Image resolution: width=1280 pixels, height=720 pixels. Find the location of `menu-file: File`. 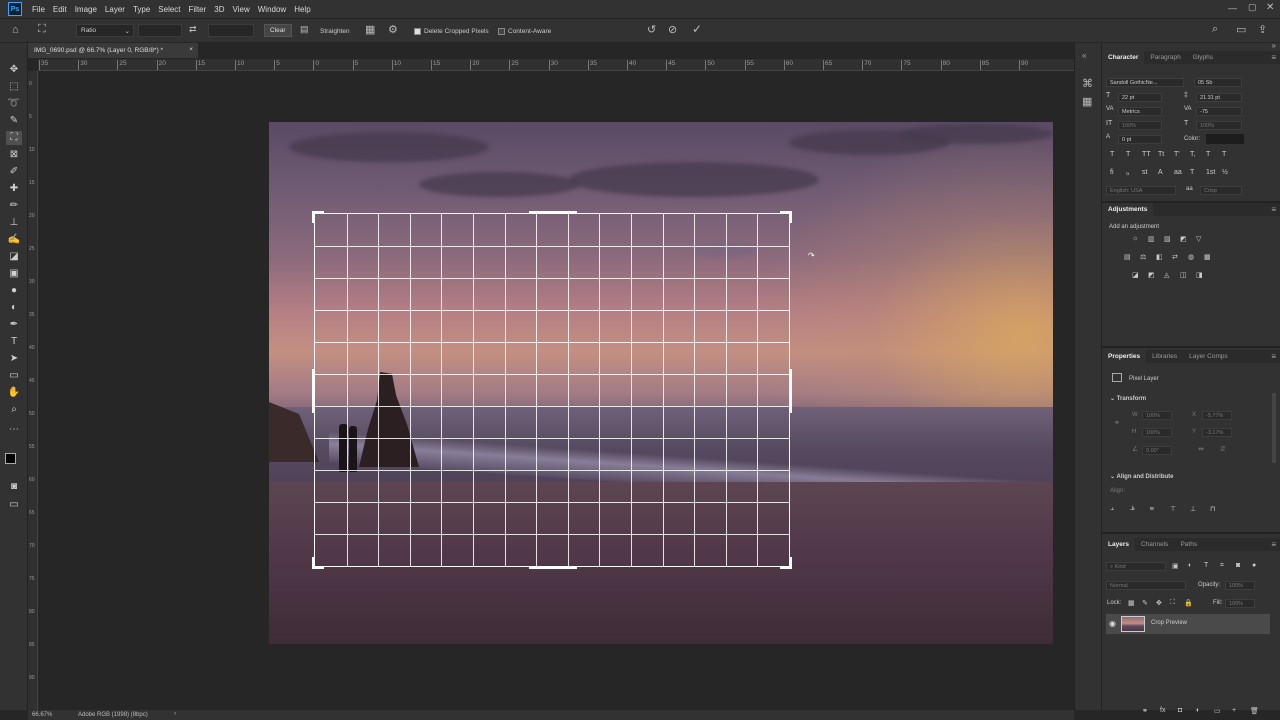

menu-file: File is located at coordinates (38, 9).